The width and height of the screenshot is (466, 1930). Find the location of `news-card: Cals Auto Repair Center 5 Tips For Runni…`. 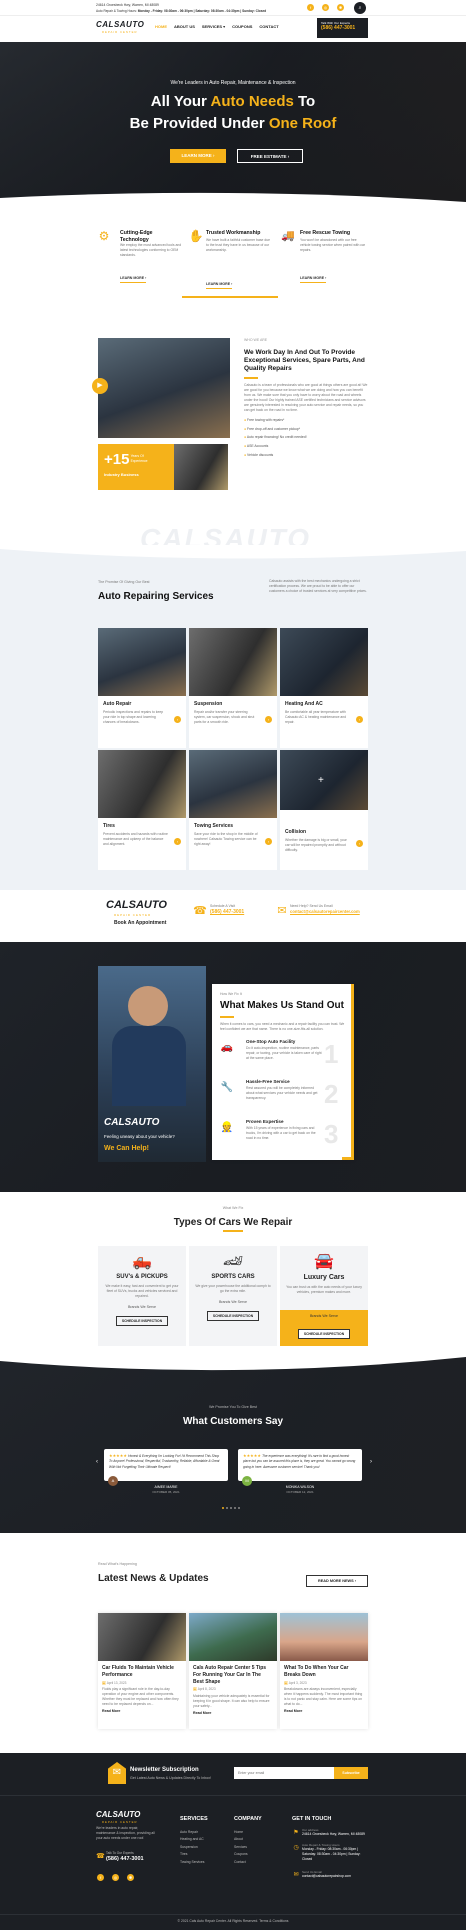

news-card: Cals Auto Repair Center 5 Tips For Runni… is located at coordinates (233, 1671).